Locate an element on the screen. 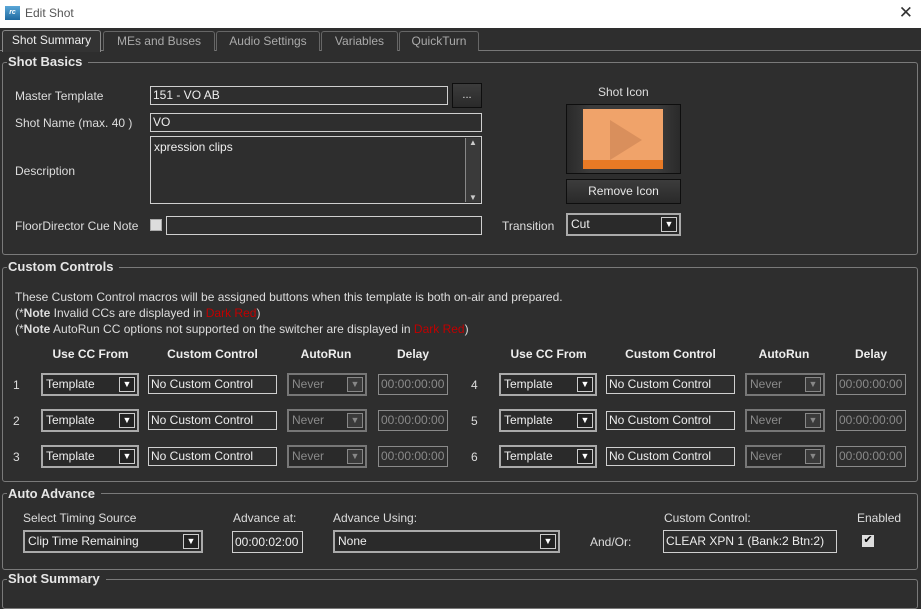 The height and width of the screenshot is (609, 921). tab-shot-summary: Shot Summary is located at coordinates (51, 41).